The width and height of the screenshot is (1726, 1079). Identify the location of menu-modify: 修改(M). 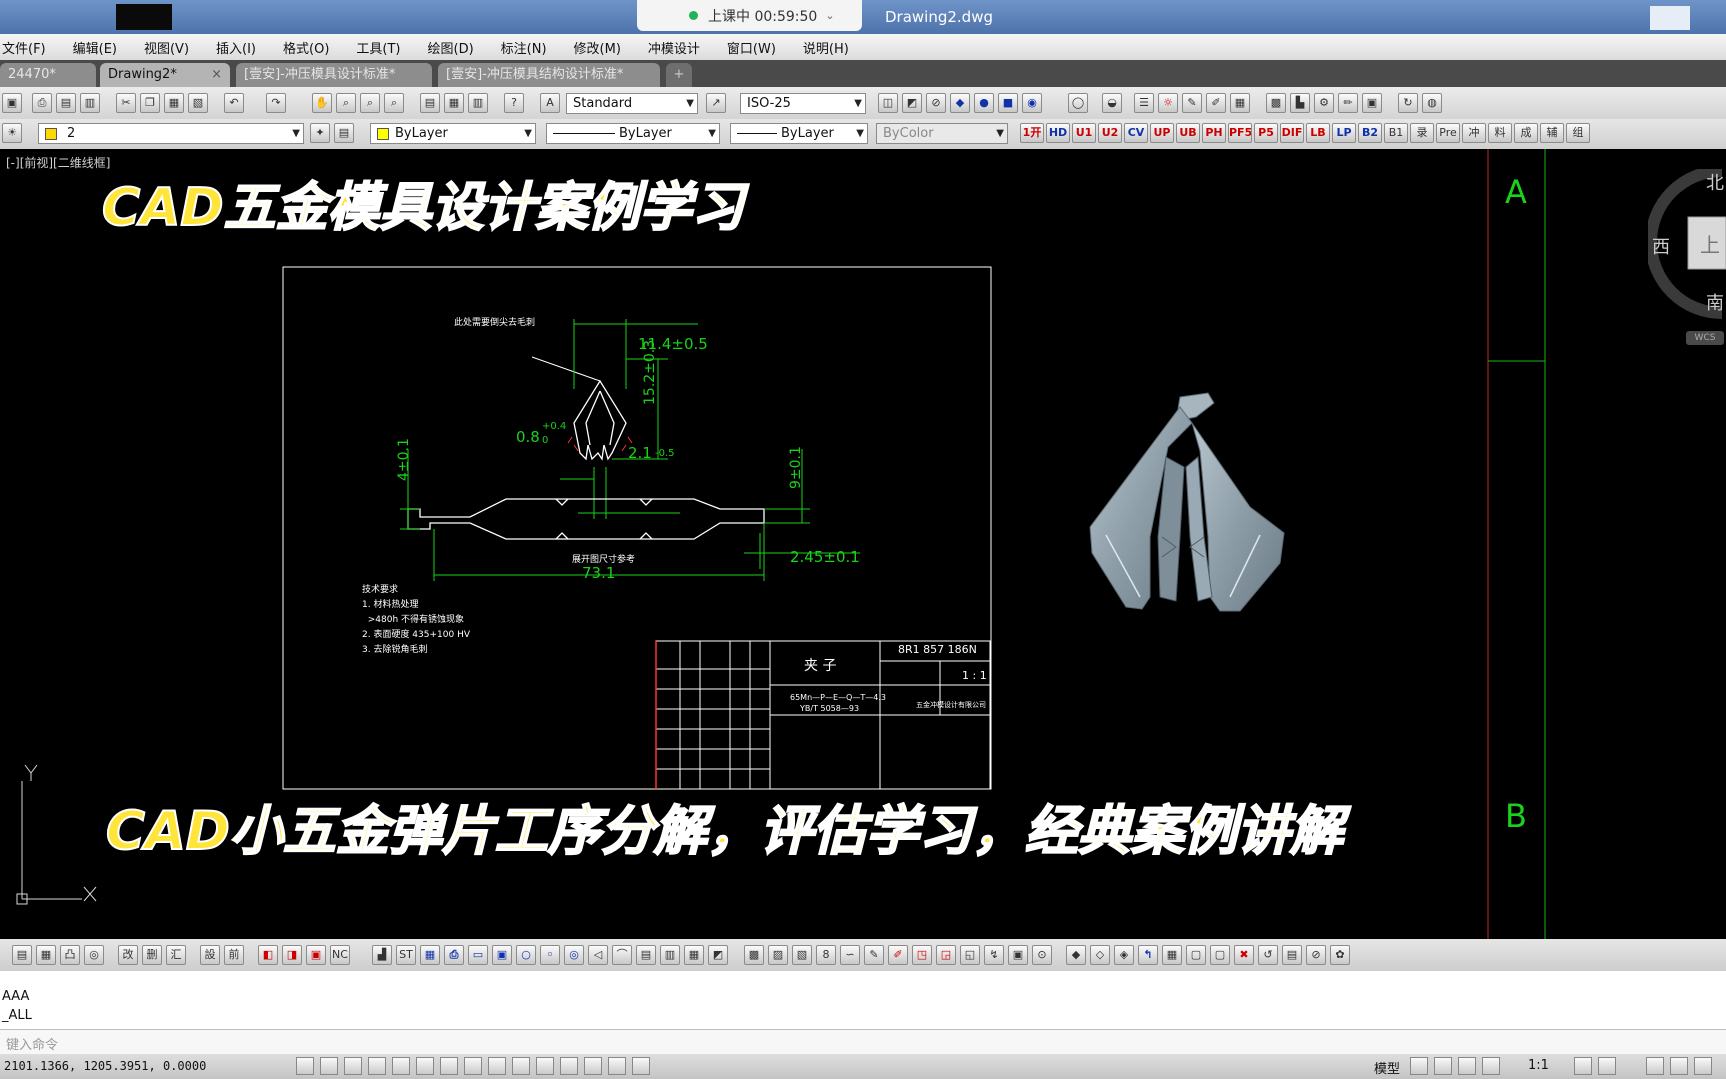
(597, 47).